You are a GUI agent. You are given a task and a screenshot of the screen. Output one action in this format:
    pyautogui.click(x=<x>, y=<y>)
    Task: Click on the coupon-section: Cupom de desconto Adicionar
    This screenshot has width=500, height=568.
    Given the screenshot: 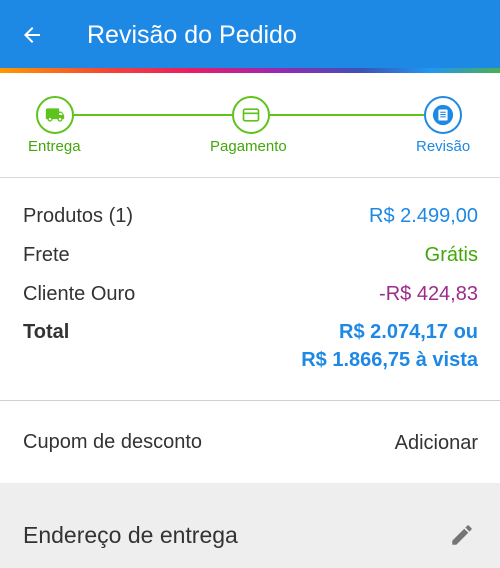 What is the action you would take?
    pyautogui.click(x=250, y=442)
    